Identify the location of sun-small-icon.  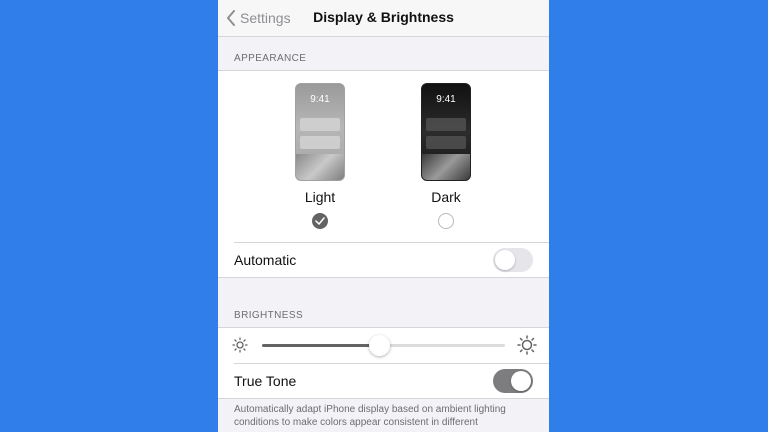
(240, 345).